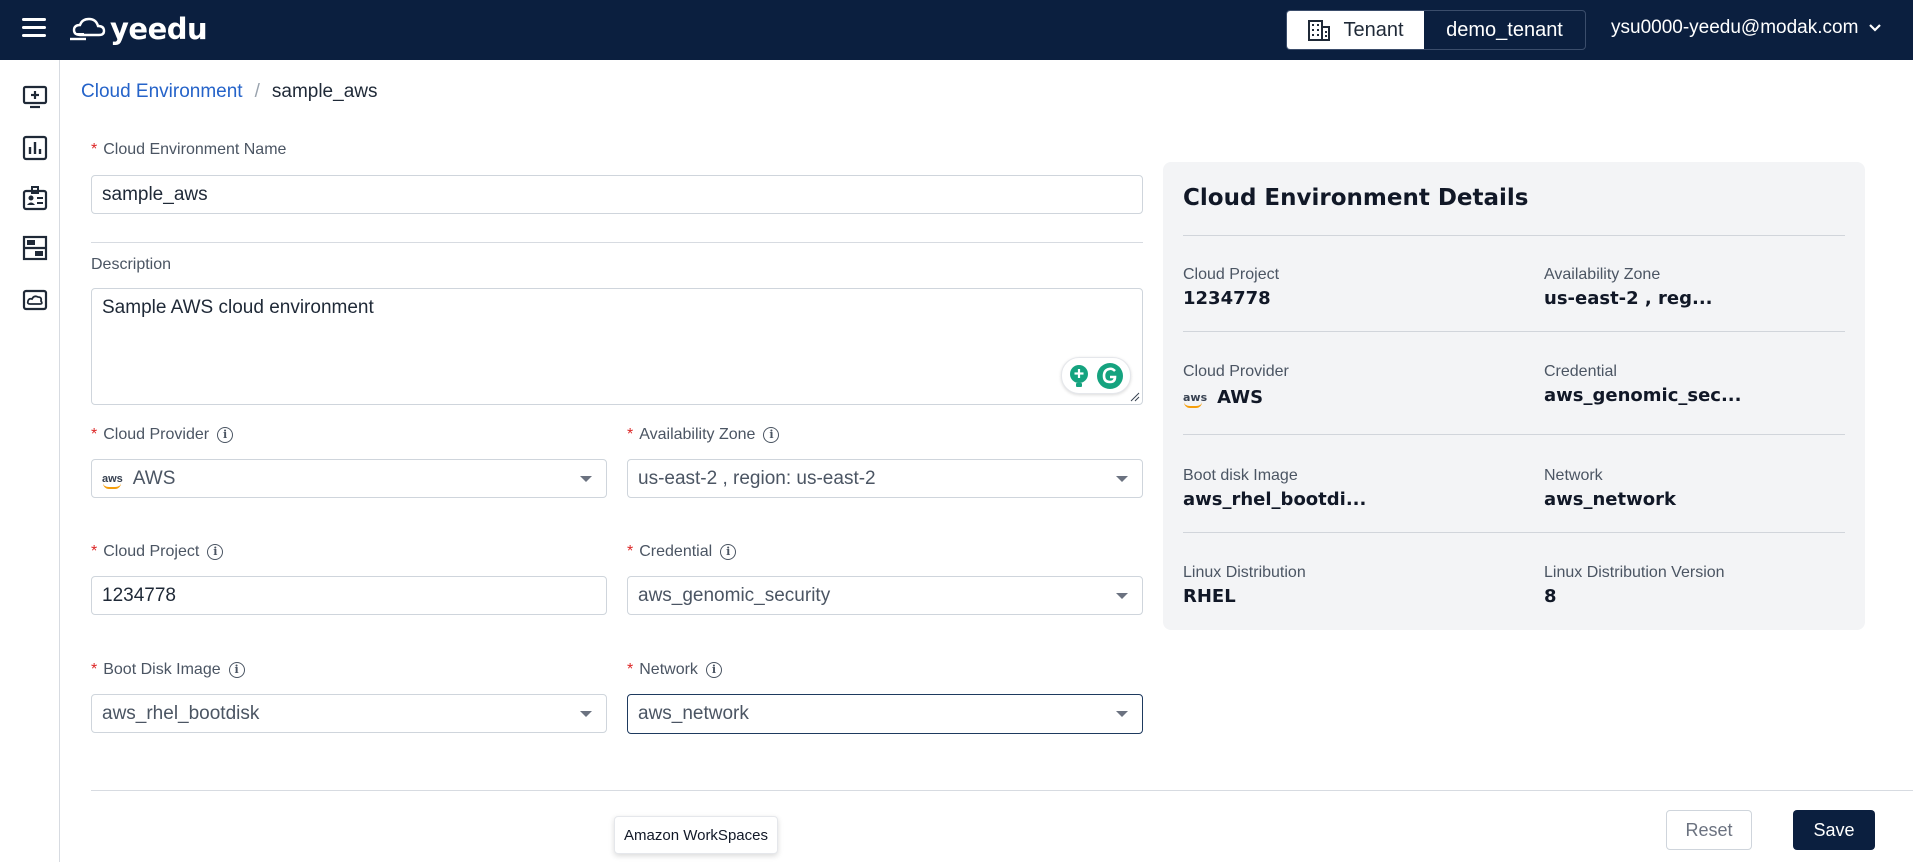 This screenshot has width=1913, height=862. What do you see at coordinates (1504, 30) in the screenshot?
I see `tenant-value: demo_tenant` at bounding box center [1504, 30].